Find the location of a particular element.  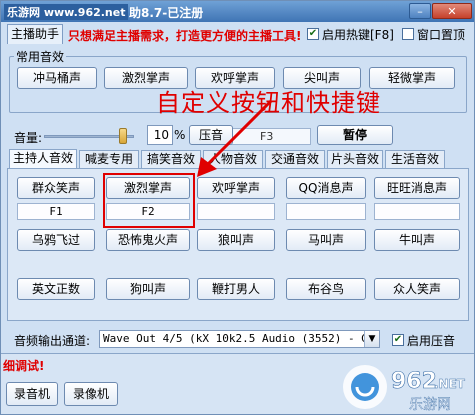

sound-button: 英文正数 is located at coordinates (56, 289).